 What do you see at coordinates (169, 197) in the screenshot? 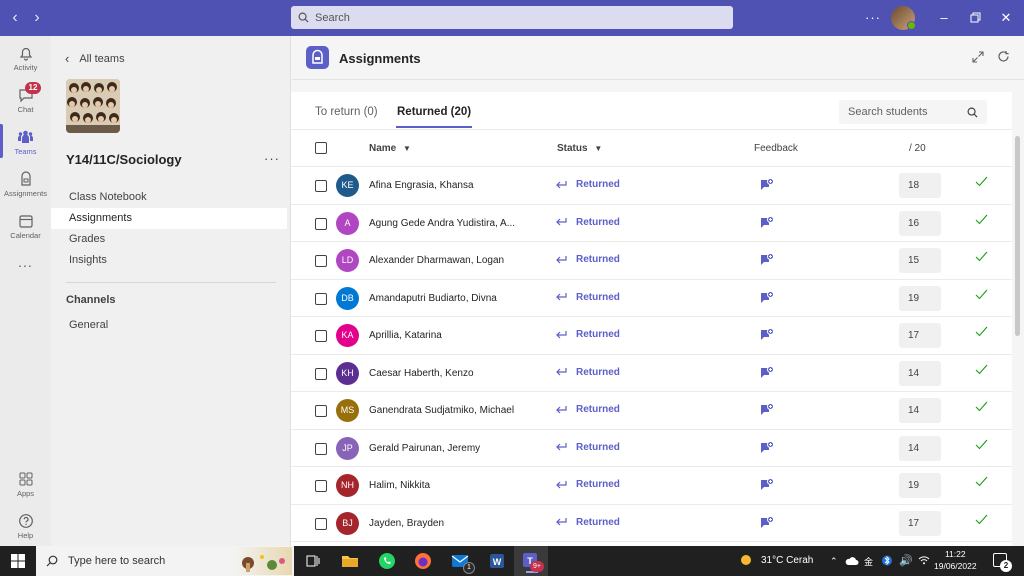
I see `team-nav-class-notebook: Class Notebook` at bounding box center [169, 197].